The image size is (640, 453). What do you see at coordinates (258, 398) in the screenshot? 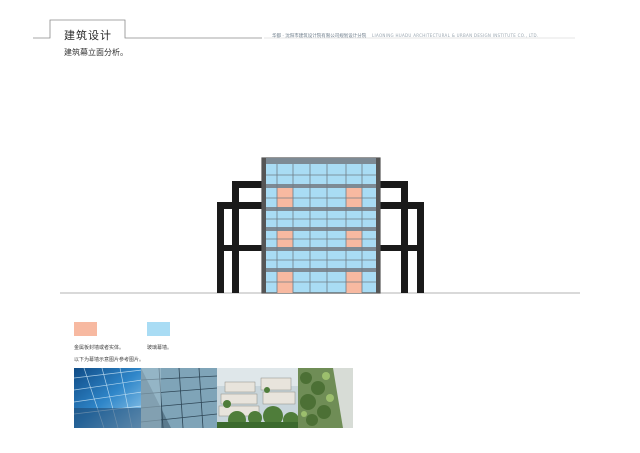
I see `reference-photo-green-terraces` at bounding box center [258, 398].